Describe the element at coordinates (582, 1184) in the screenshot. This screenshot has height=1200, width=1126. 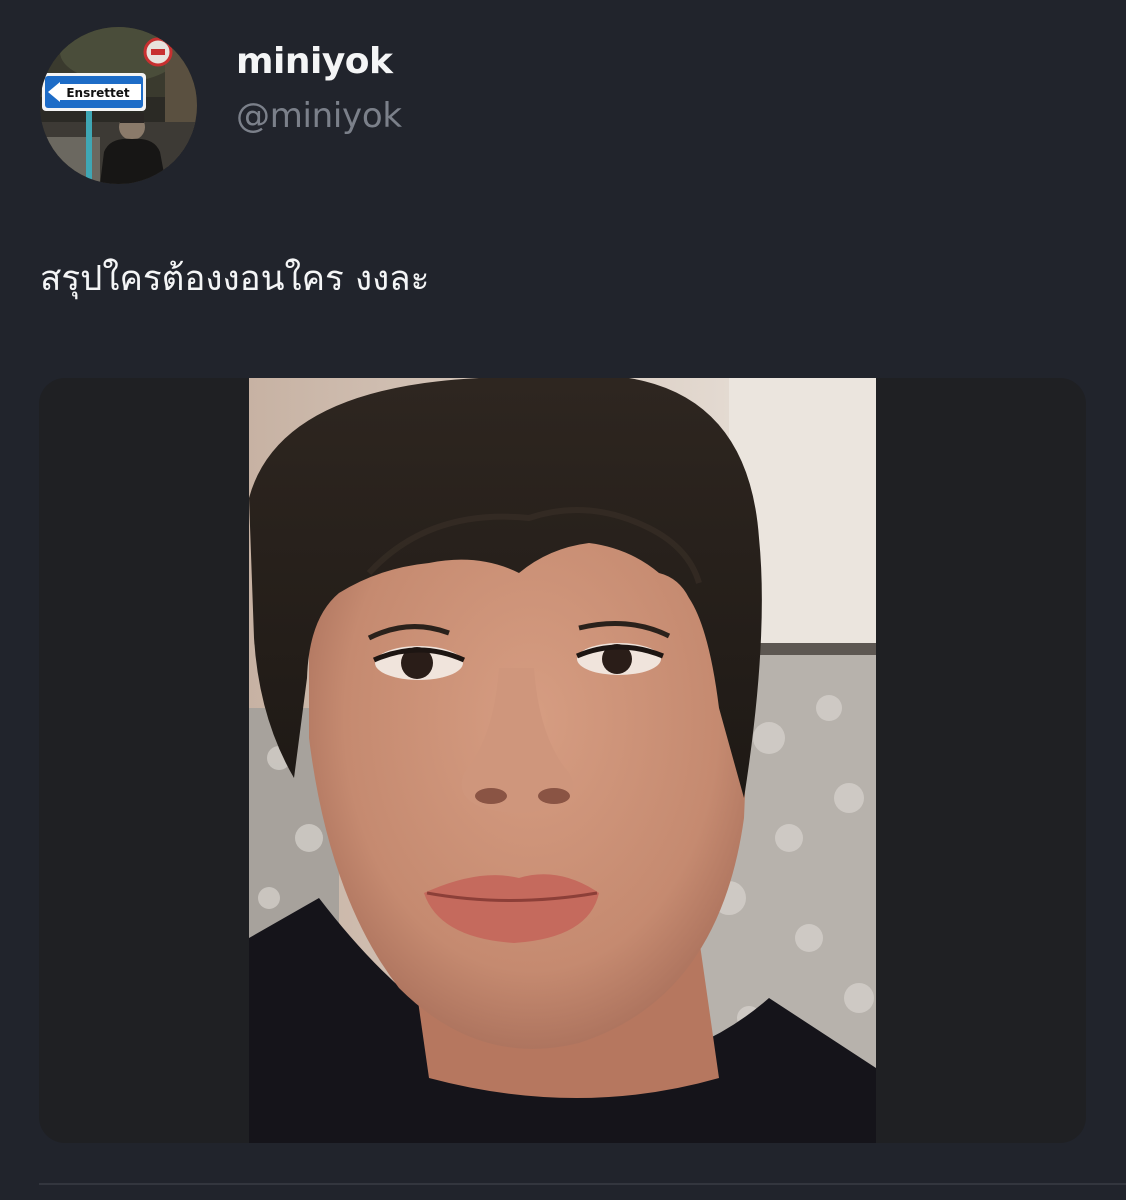
I see `divider` at that location.